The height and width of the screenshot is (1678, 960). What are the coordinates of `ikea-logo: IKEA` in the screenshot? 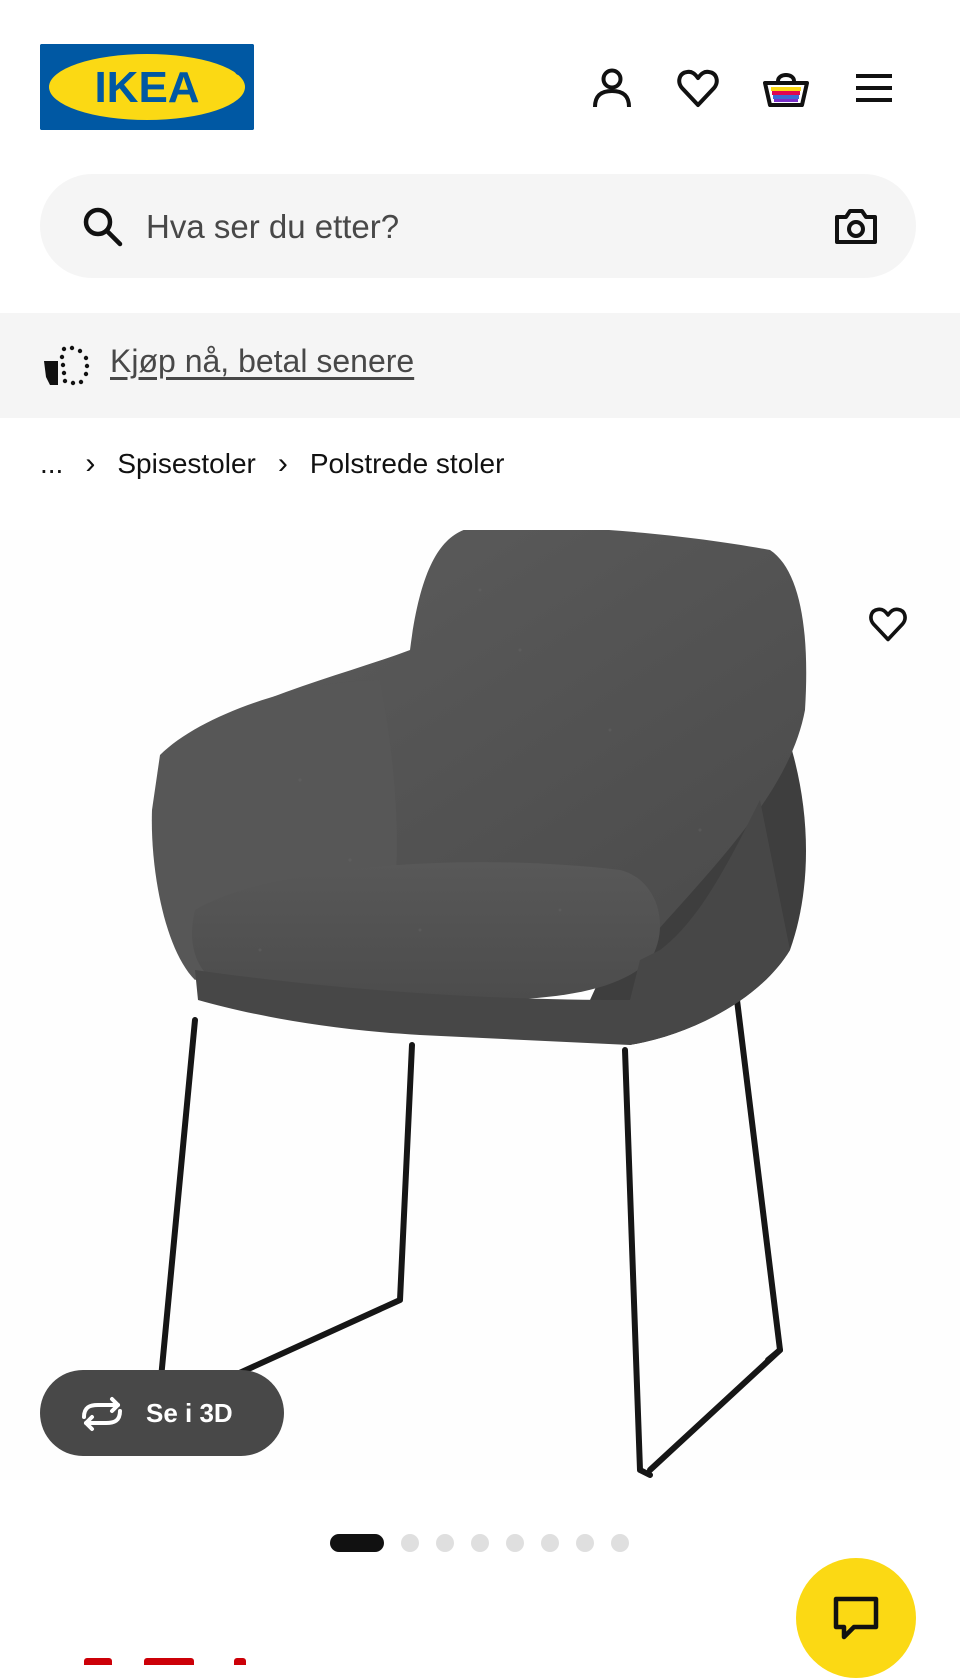 It's located at (147, 87).